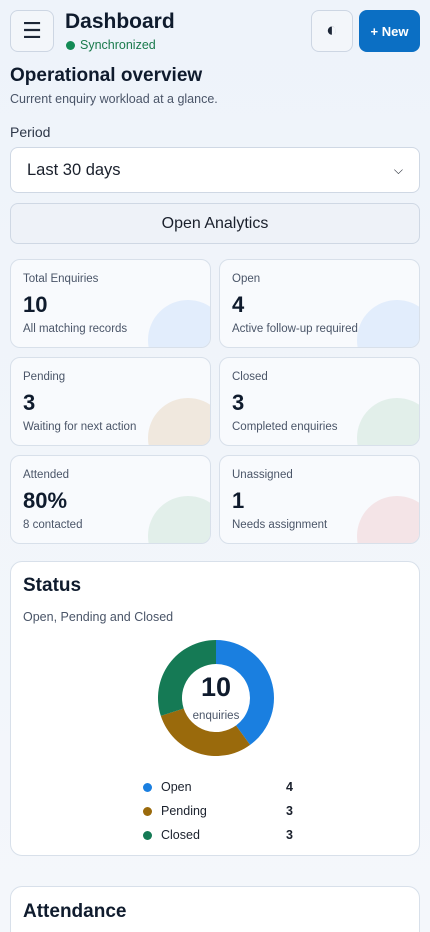  I want to click on top-bar: ☰ Dashboard Synchronized ◐ + New, so click(215, 31).